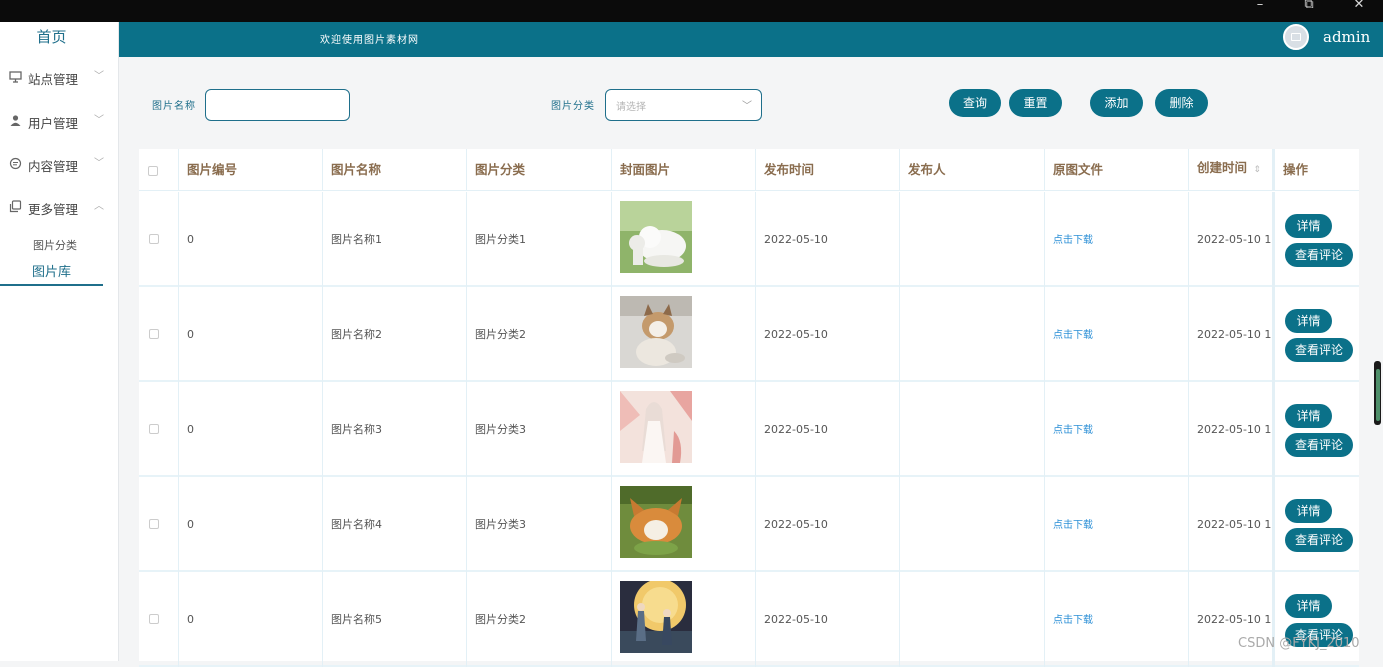  What do you see at coordinates (1359, 6) in the screenshot?
I see `close-icon: ✕` at bounding box center [1359, 6].